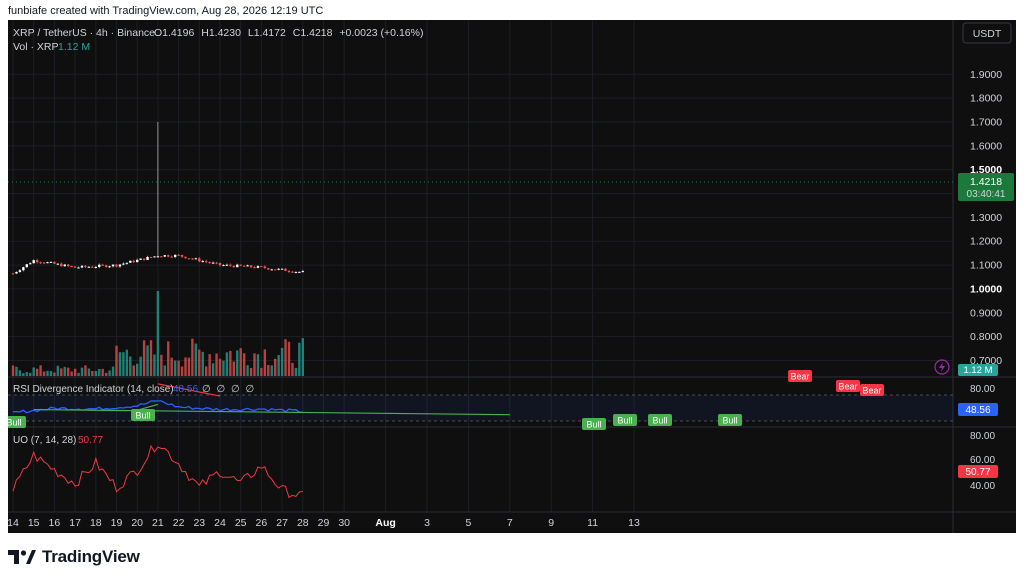 The width and height of the screenshot is (1024, 579). Describe the element at coordinates (228, 389) in the screenshot. I see `rsi-na-values: ∅ ∅ ∅ ∅` at that location.